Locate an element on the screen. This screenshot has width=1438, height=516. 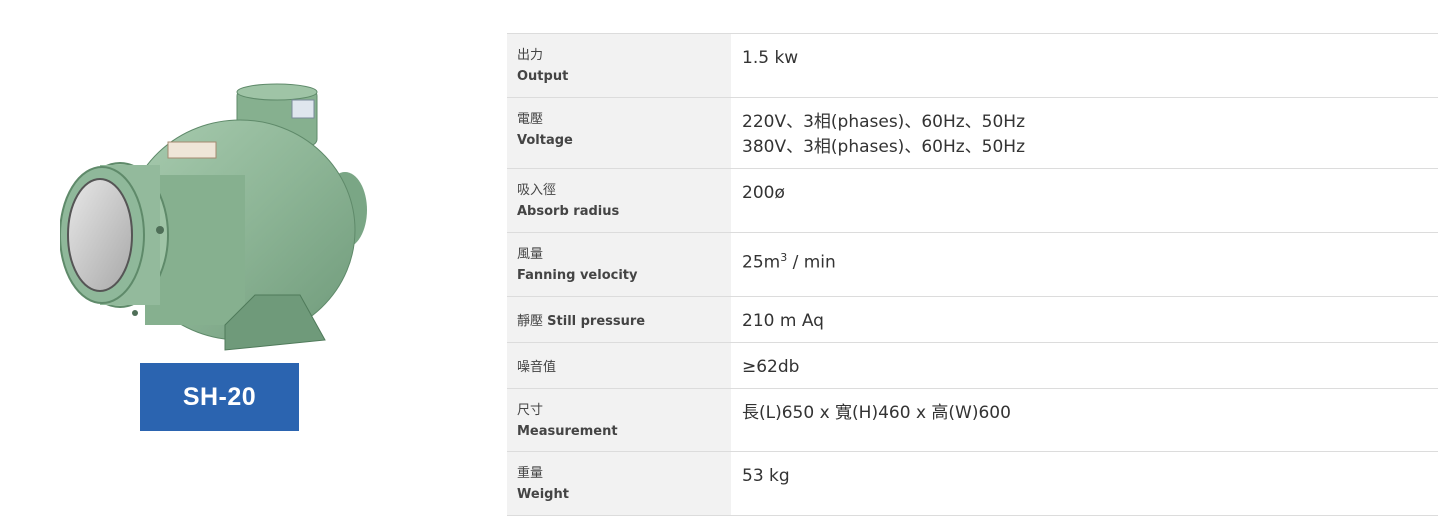
spec-row-weight: 重量 Weight 53 kg is located at coordinates (972, 483).